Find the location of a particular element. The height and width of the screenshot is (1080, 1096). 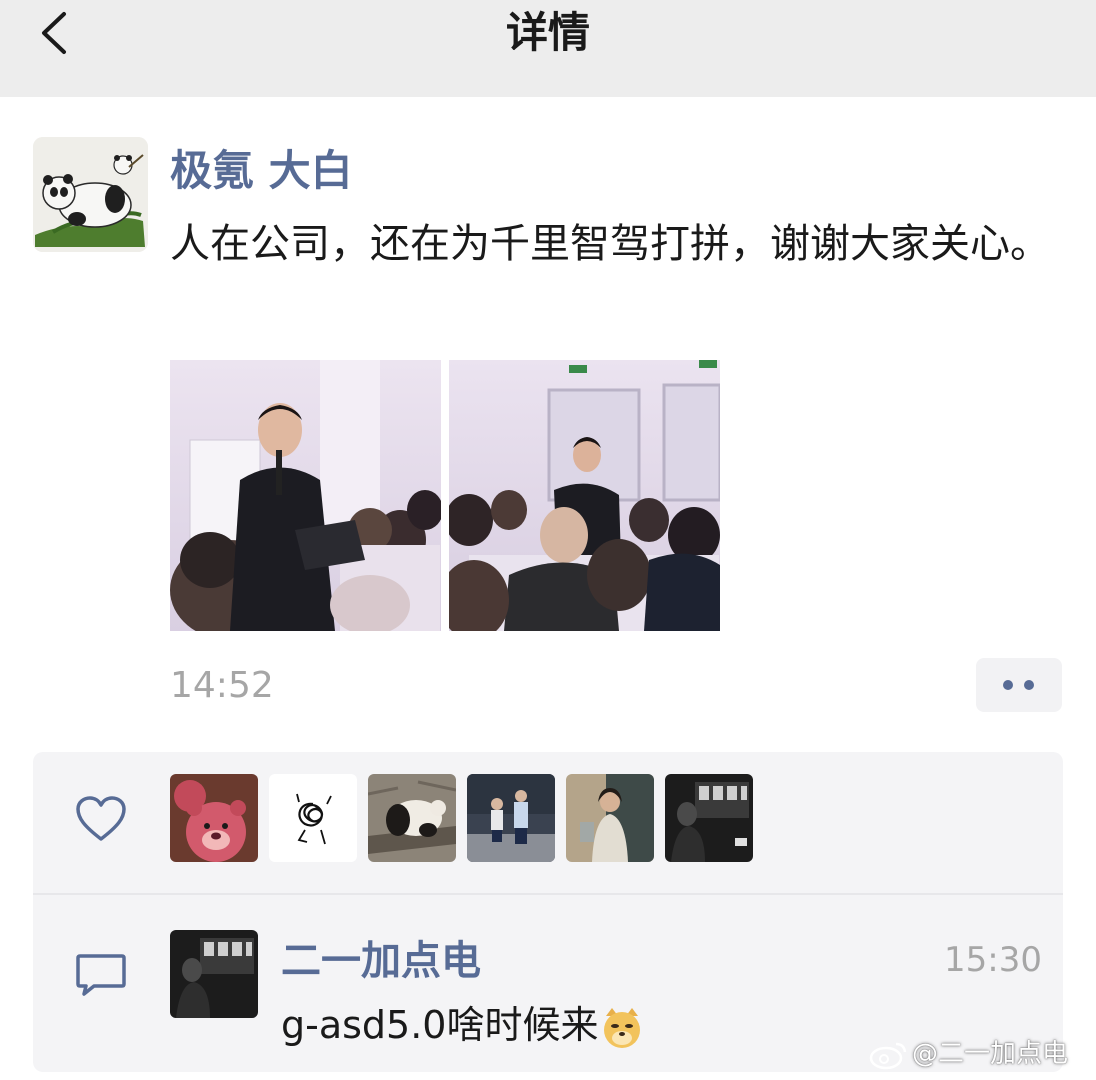

comment-time: 15:30 is located at coordinates (993, 960).